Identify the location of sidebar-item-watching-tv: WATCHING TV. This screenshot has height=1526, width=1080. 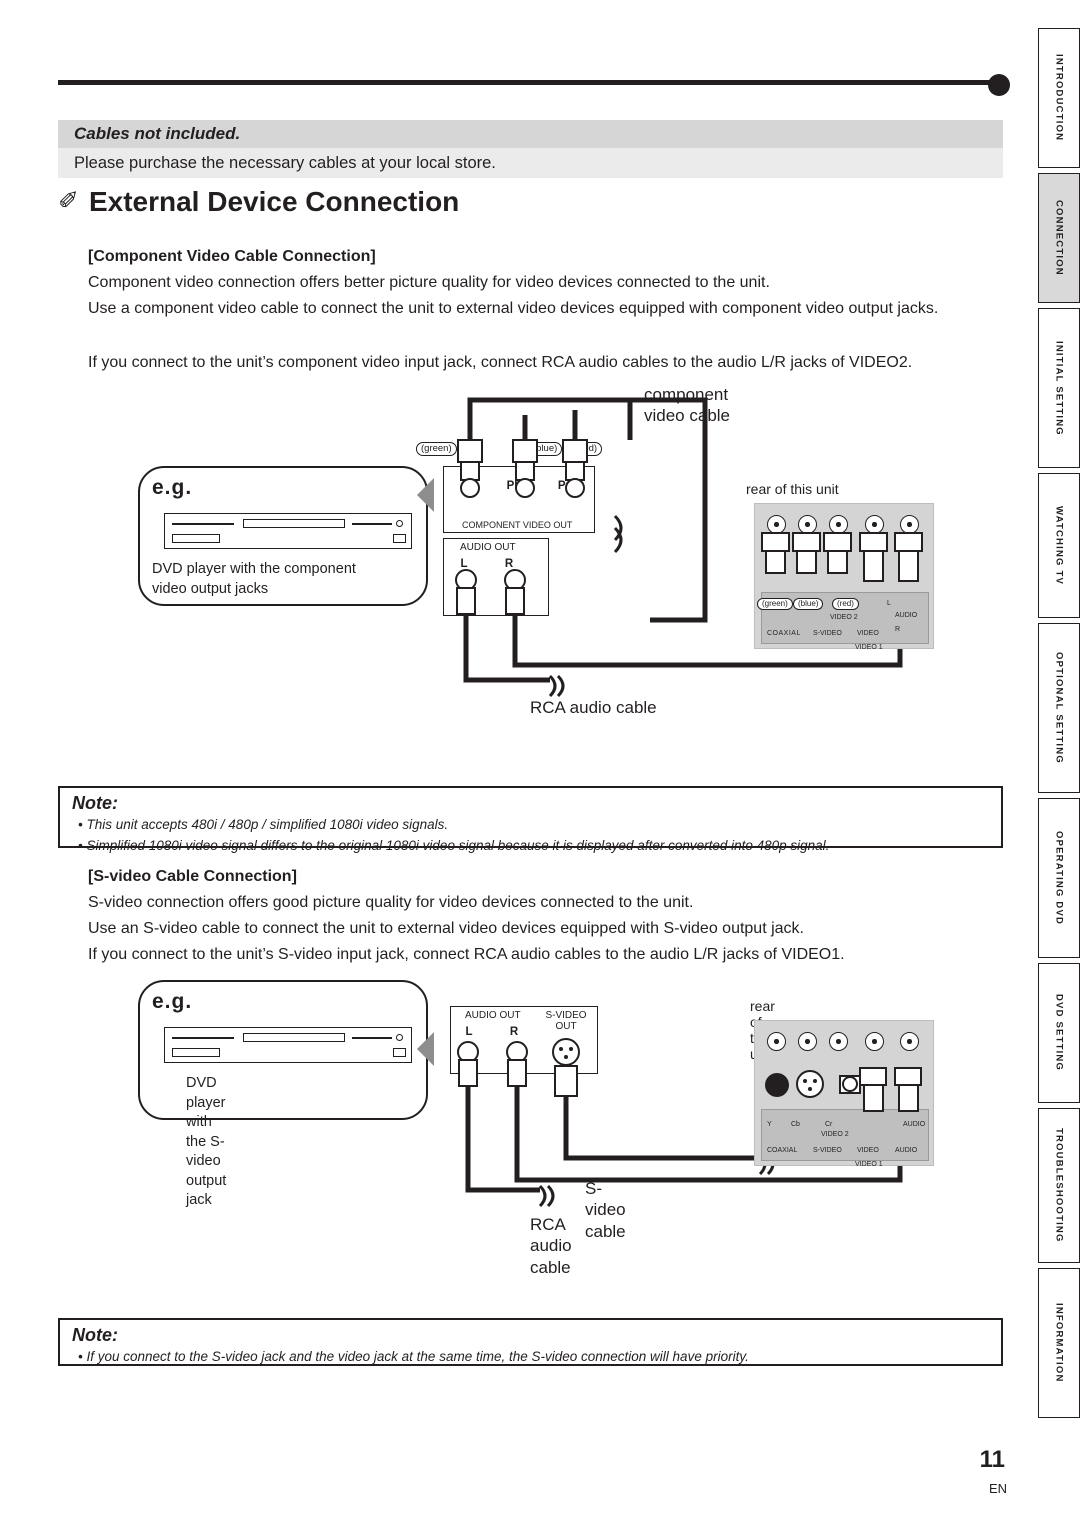
(1059, 545).